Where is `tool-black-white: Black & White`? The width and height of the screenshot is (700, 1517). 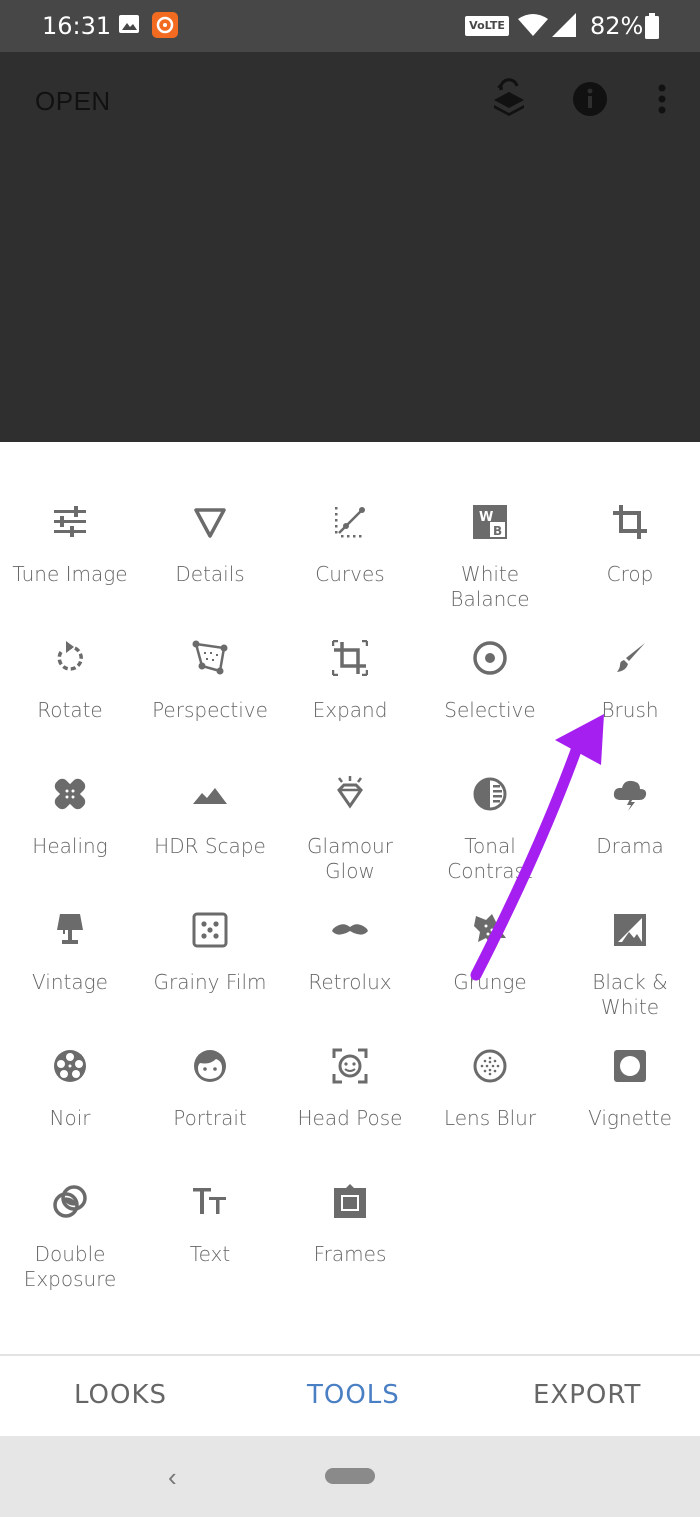
tool-black-white: Black & White is located at coordinates (630, 934).